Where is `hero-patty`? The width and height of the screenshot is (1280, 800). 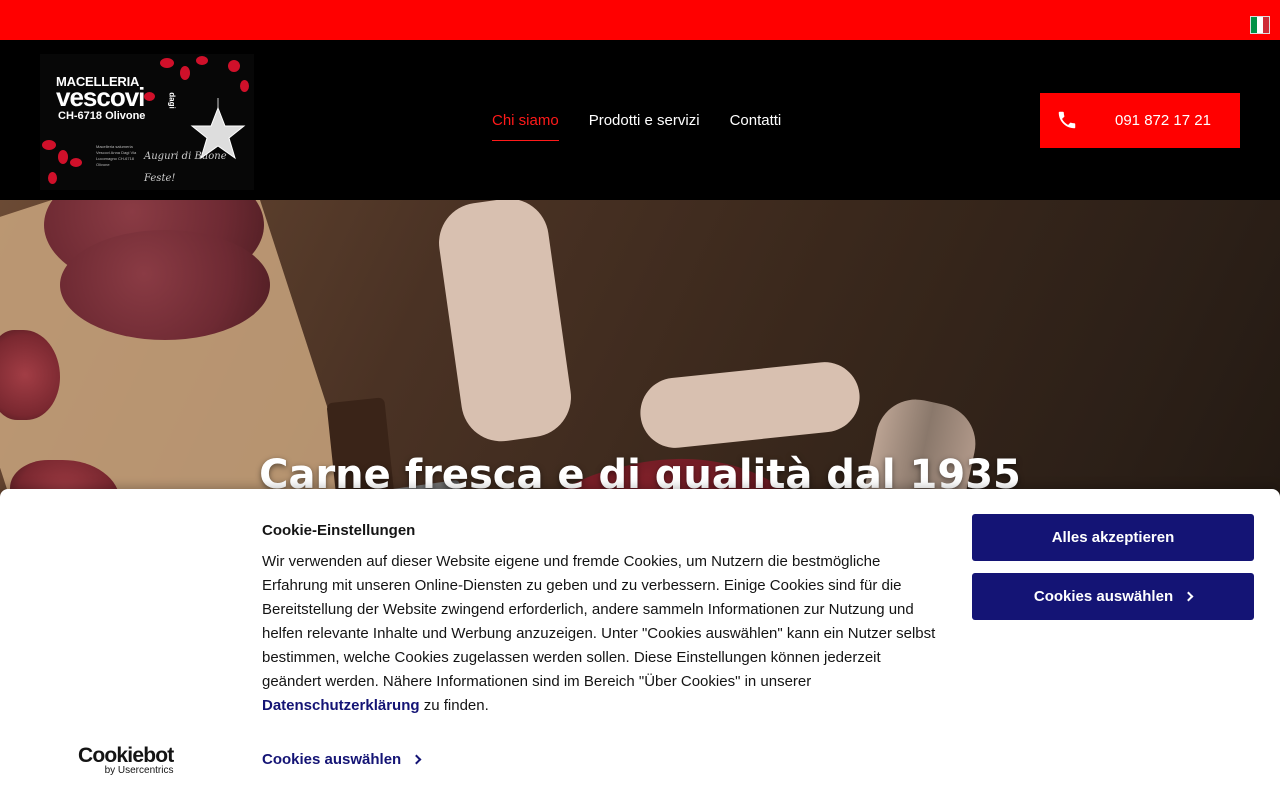
hero-patty is located at coordinates (165, 285).